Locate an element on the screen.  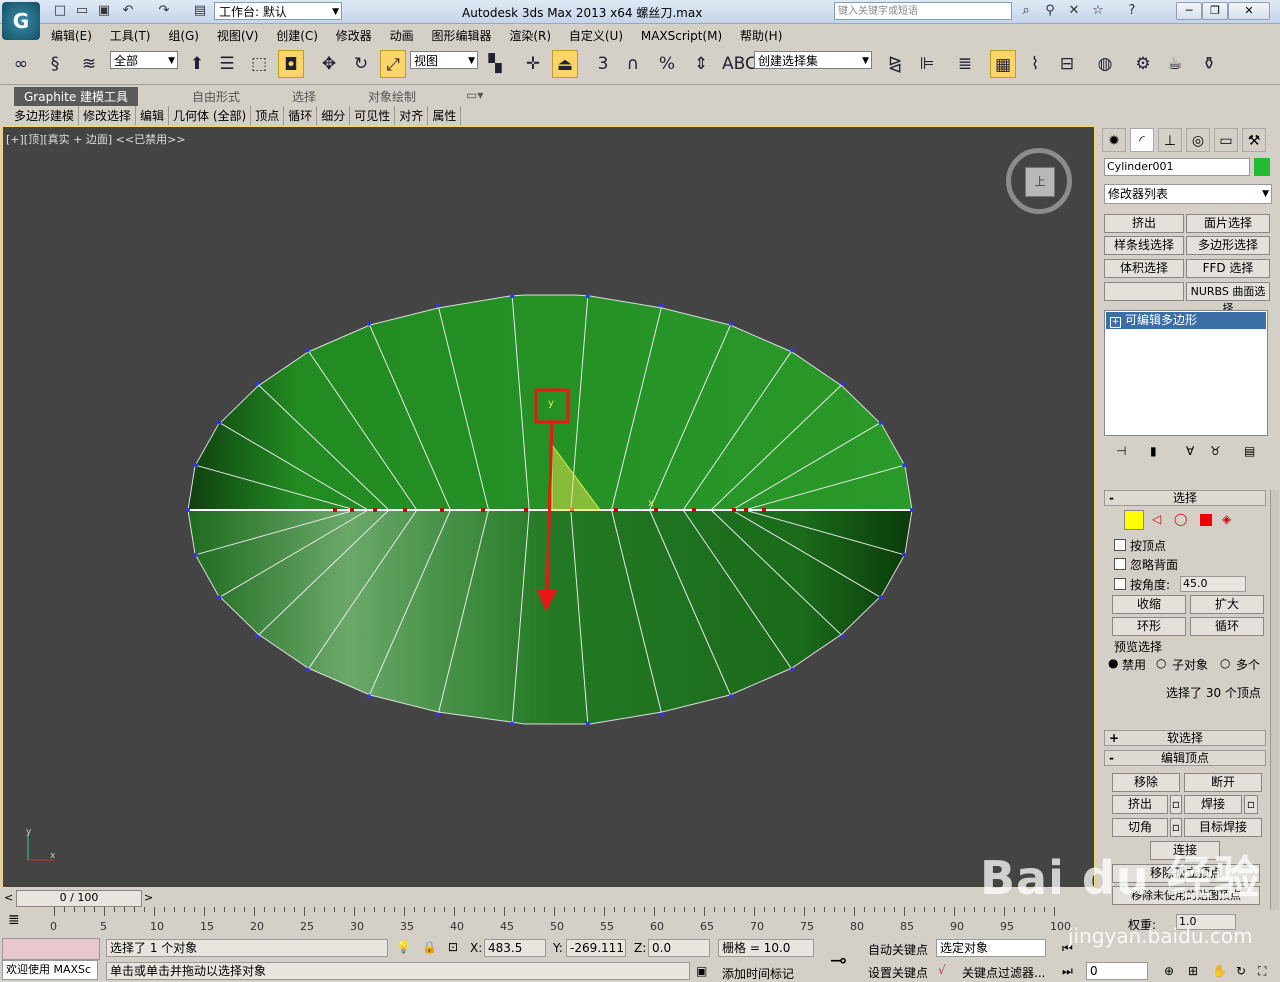
render-teapot-icon: ⚱ is located at coordinates (1209, 64).